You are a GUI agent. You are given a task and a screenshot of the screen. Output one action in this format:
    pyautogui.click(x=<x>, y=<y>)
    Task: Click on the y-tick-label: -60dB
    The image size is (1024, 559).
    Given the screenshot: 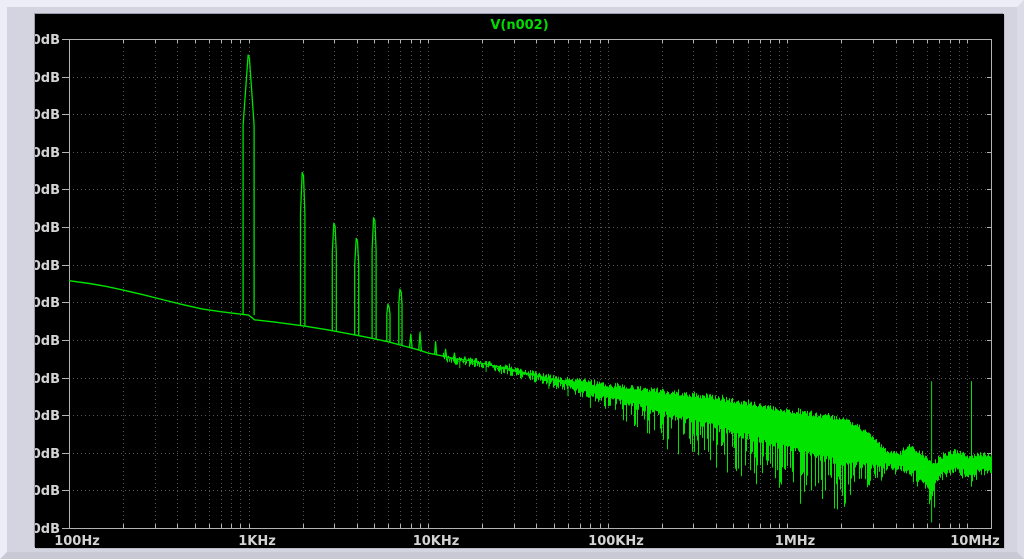 What is the action you would take?
    pyautogui.click(x=47, y=190)
    